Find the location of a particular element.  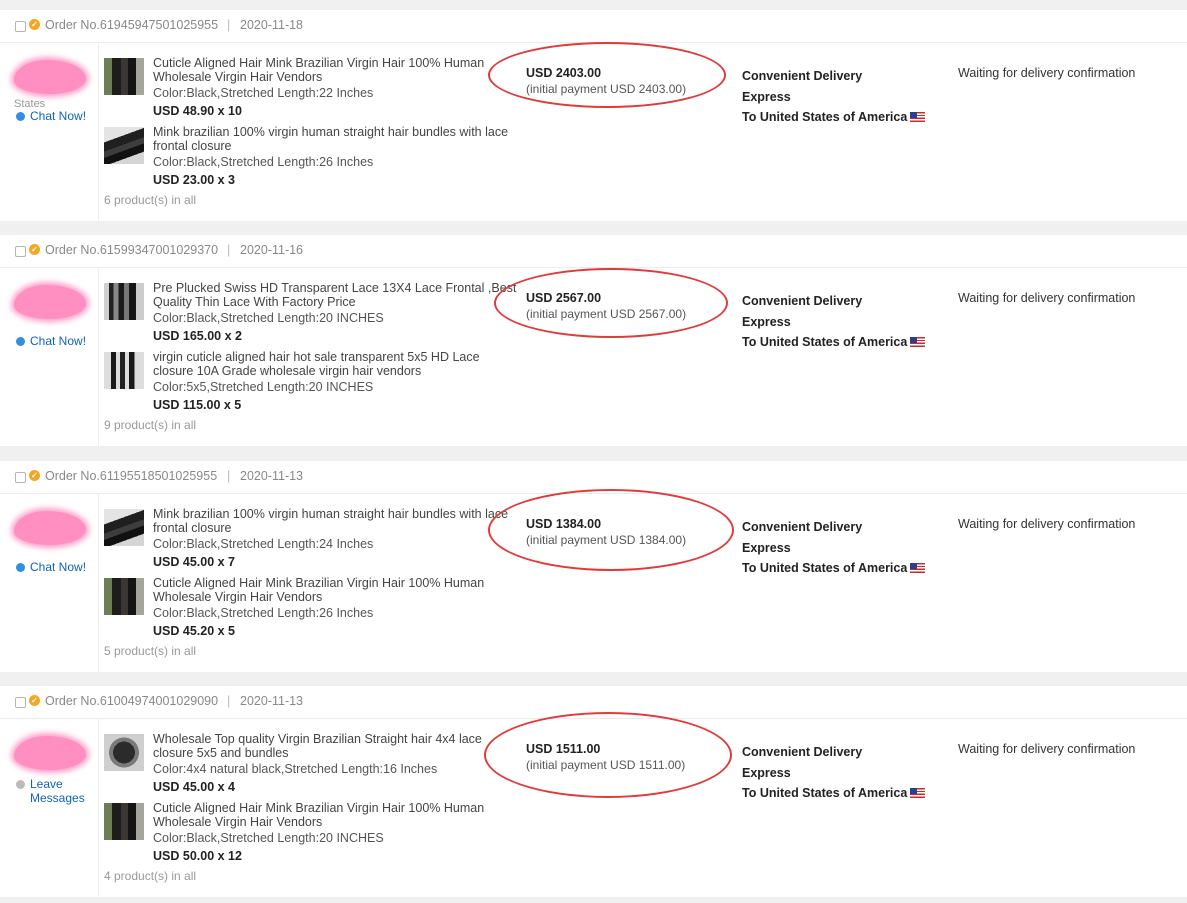

seller-info: Leave Messages is located at coordinates (54, 779).